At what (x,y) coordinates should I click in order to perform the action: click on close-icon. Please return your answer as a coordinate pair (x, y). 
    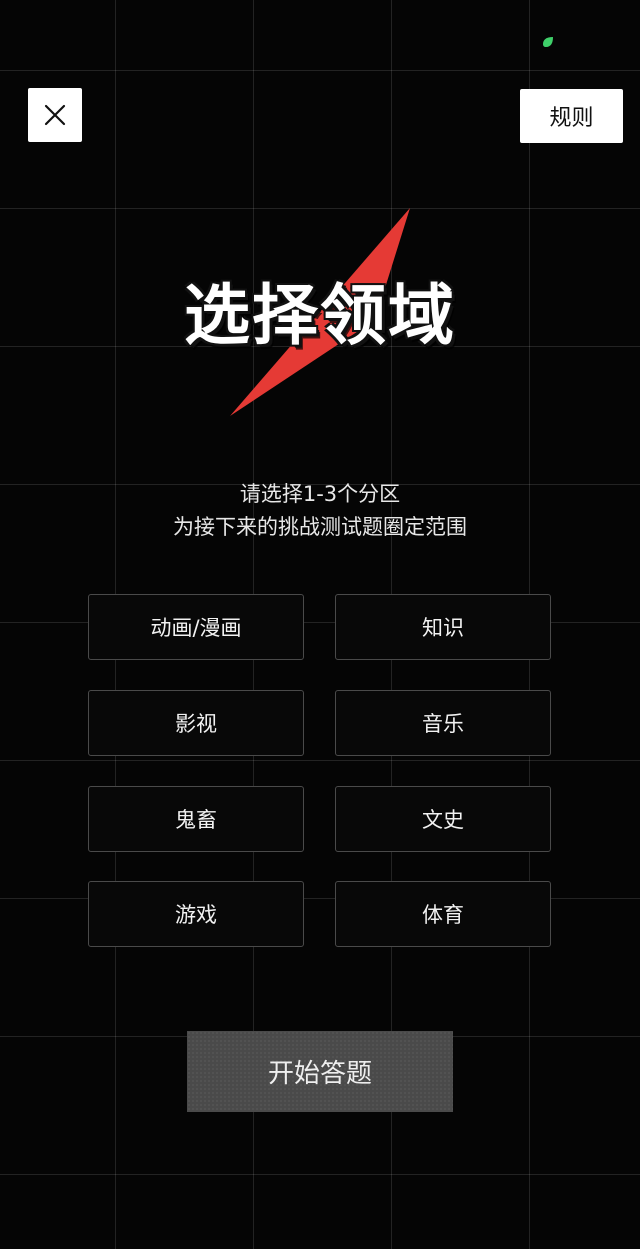
    Looking at the image, I should click on (55, 115).